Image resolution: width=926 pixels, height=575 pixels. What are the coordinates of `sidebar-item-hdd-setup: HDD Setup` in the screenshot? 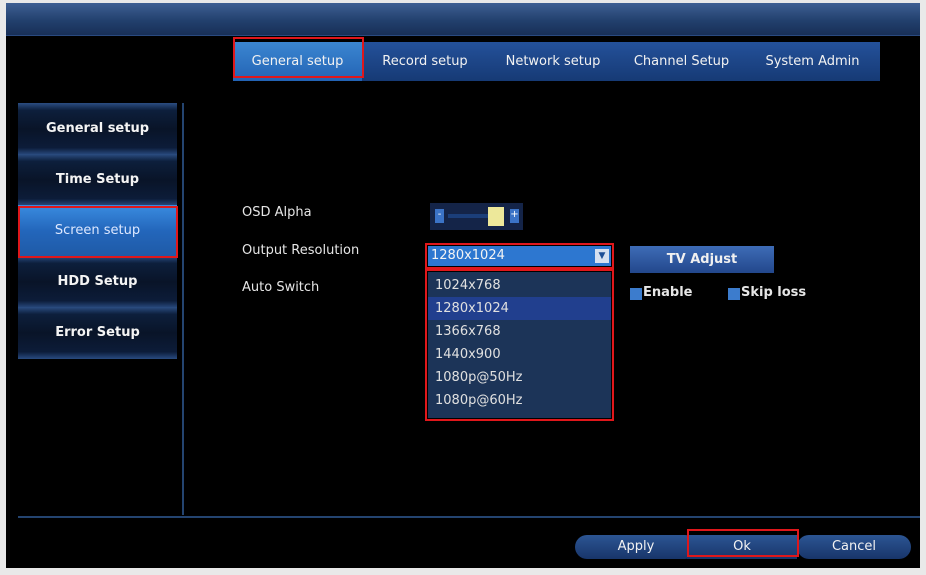 It's located at (97, 282).